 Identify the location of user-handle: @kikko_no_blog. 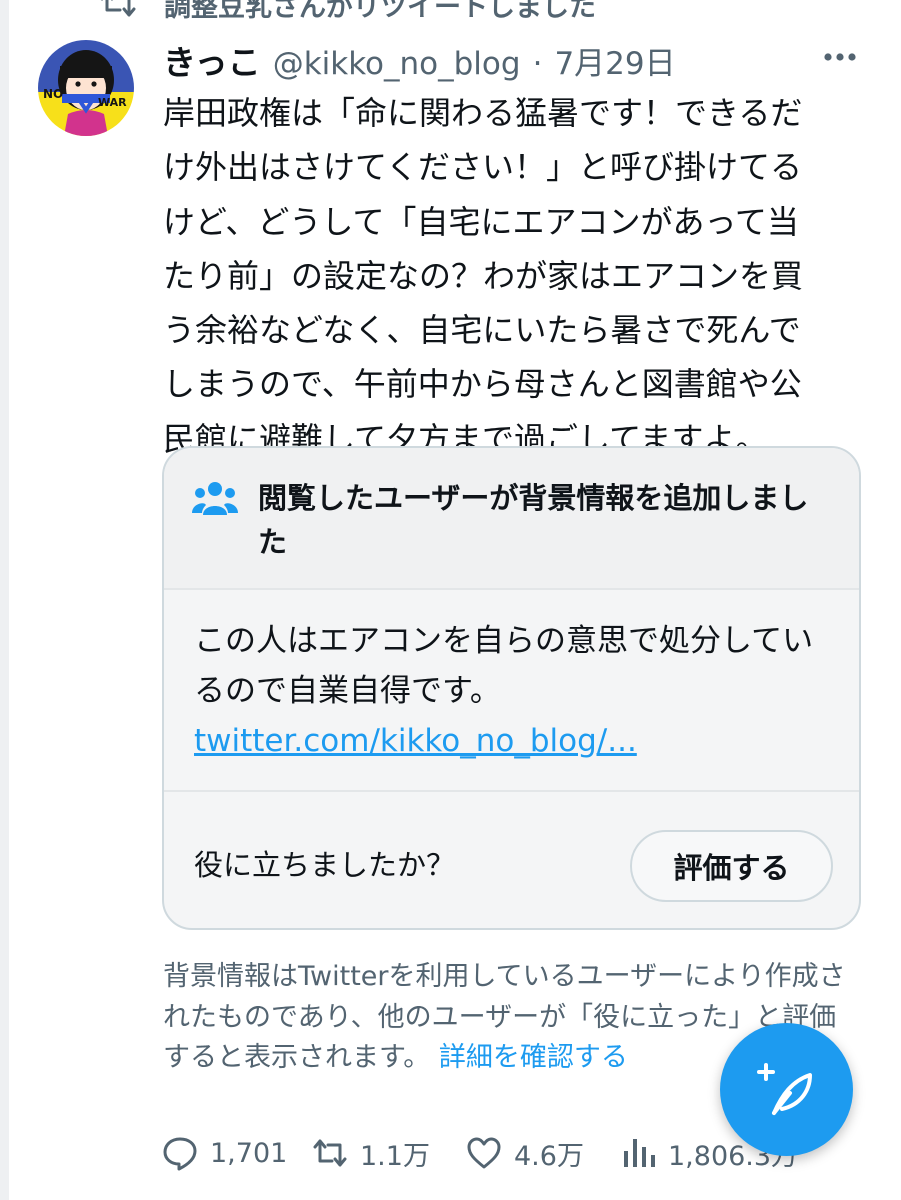
(397, 64).